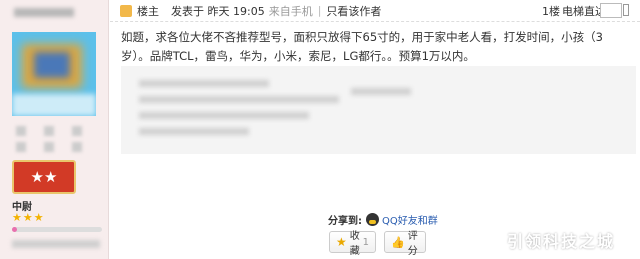 This screenshot has height=259, width=640. What do you see at coordinates (44, 12) in the screenshot?
I see `username-blurred` at bounding box center [44, 12].